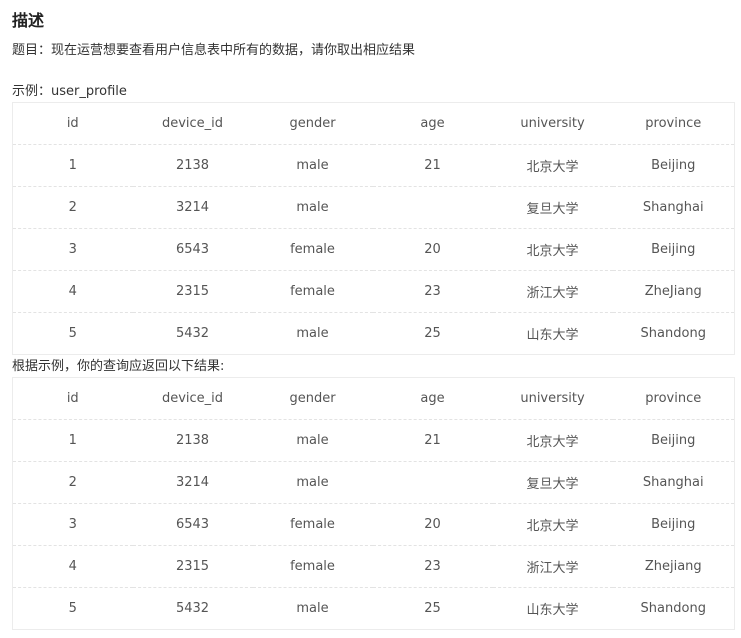 Image resolution: width=741 pixels, height=638 pixels. I want to click on problem-statement: 题目：现在运营想要查看用户信息表中所有的数据，请你取出相应结果, so click(214, 50).